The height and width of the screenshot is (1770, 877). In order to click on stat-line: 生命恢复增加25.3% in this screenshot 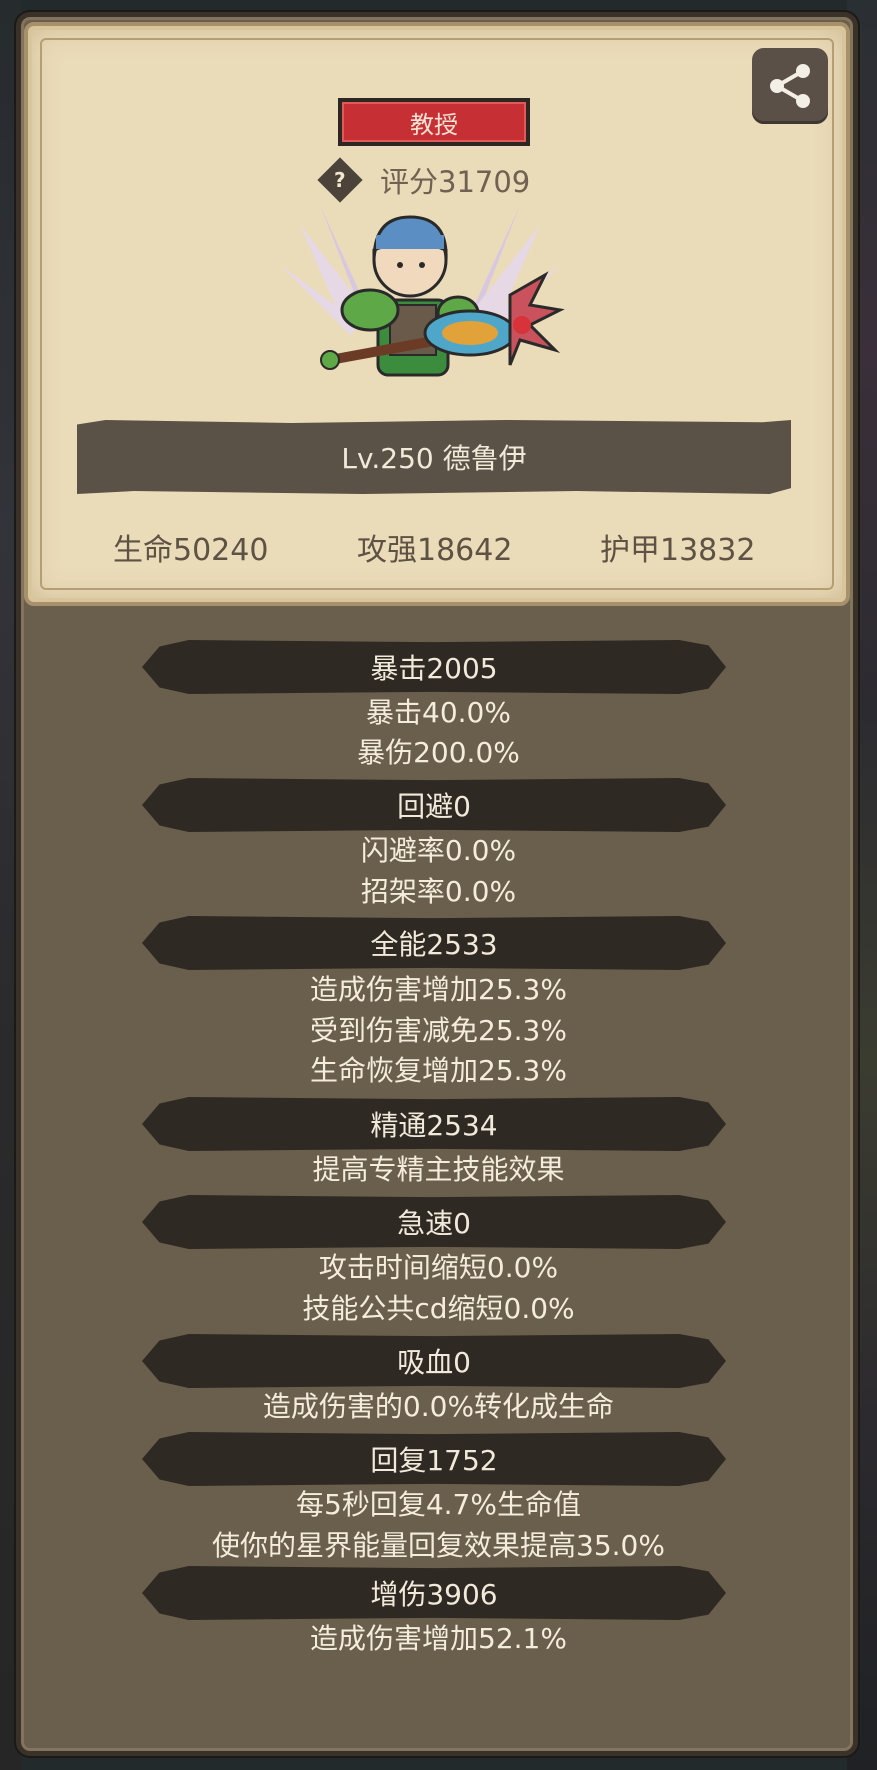, I will do `click(438, 1070)`.